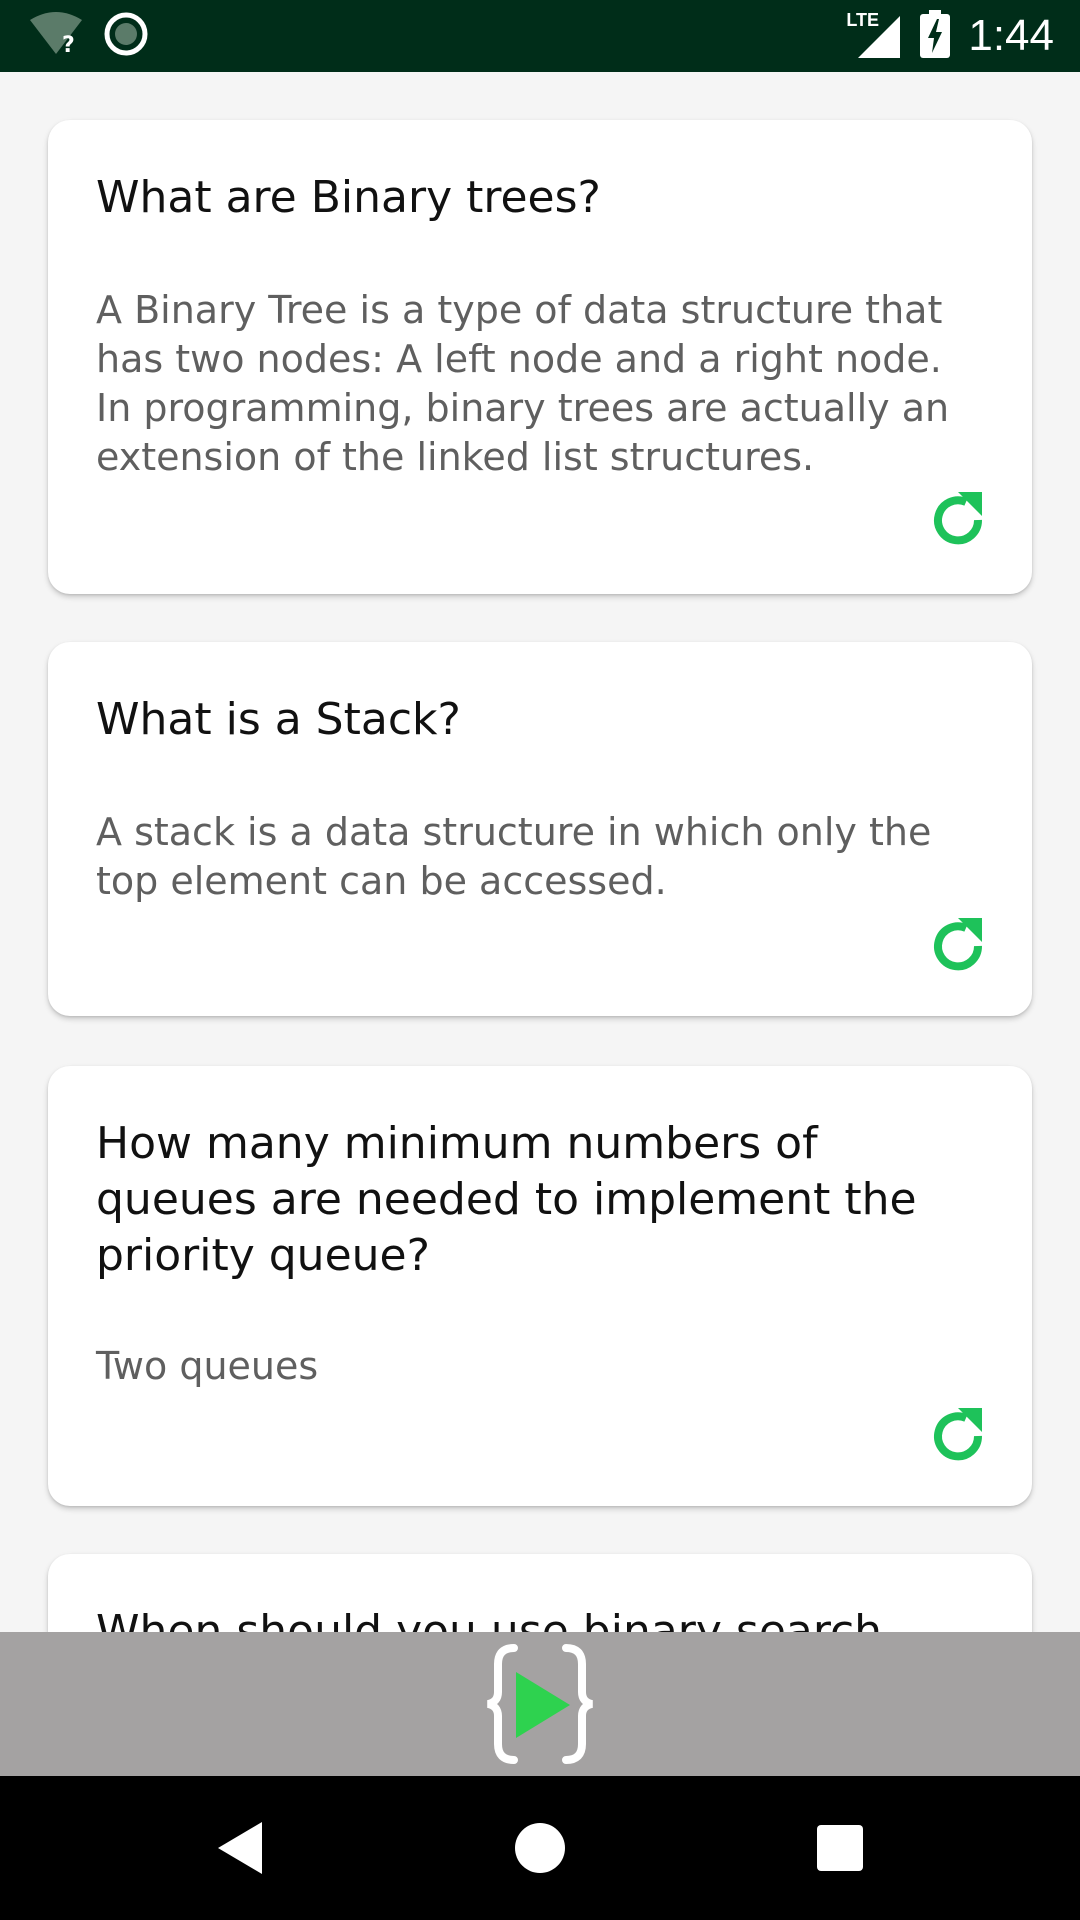 This screenshot has width=1080, height=1920. I want to click on status-right-icons: LTE 1:44, so click(950, 36).